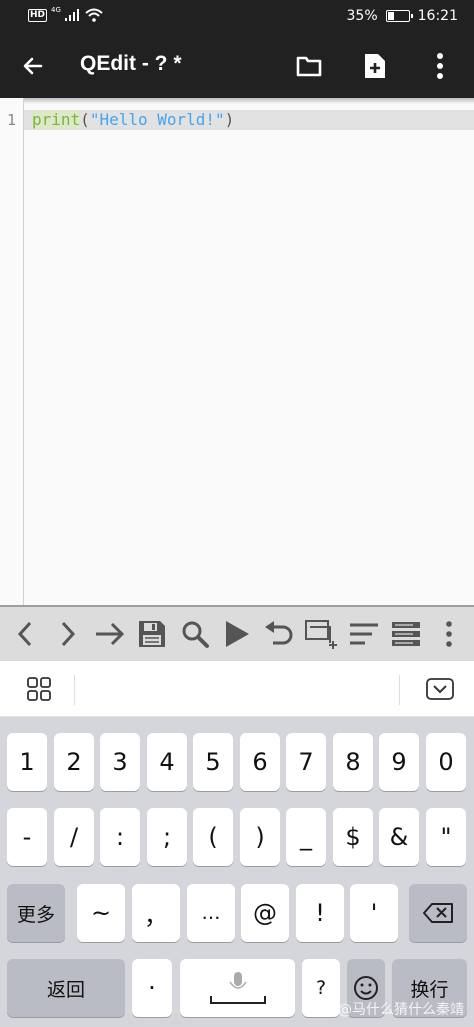  I want to click on key-3: 3, so click(120, 762).